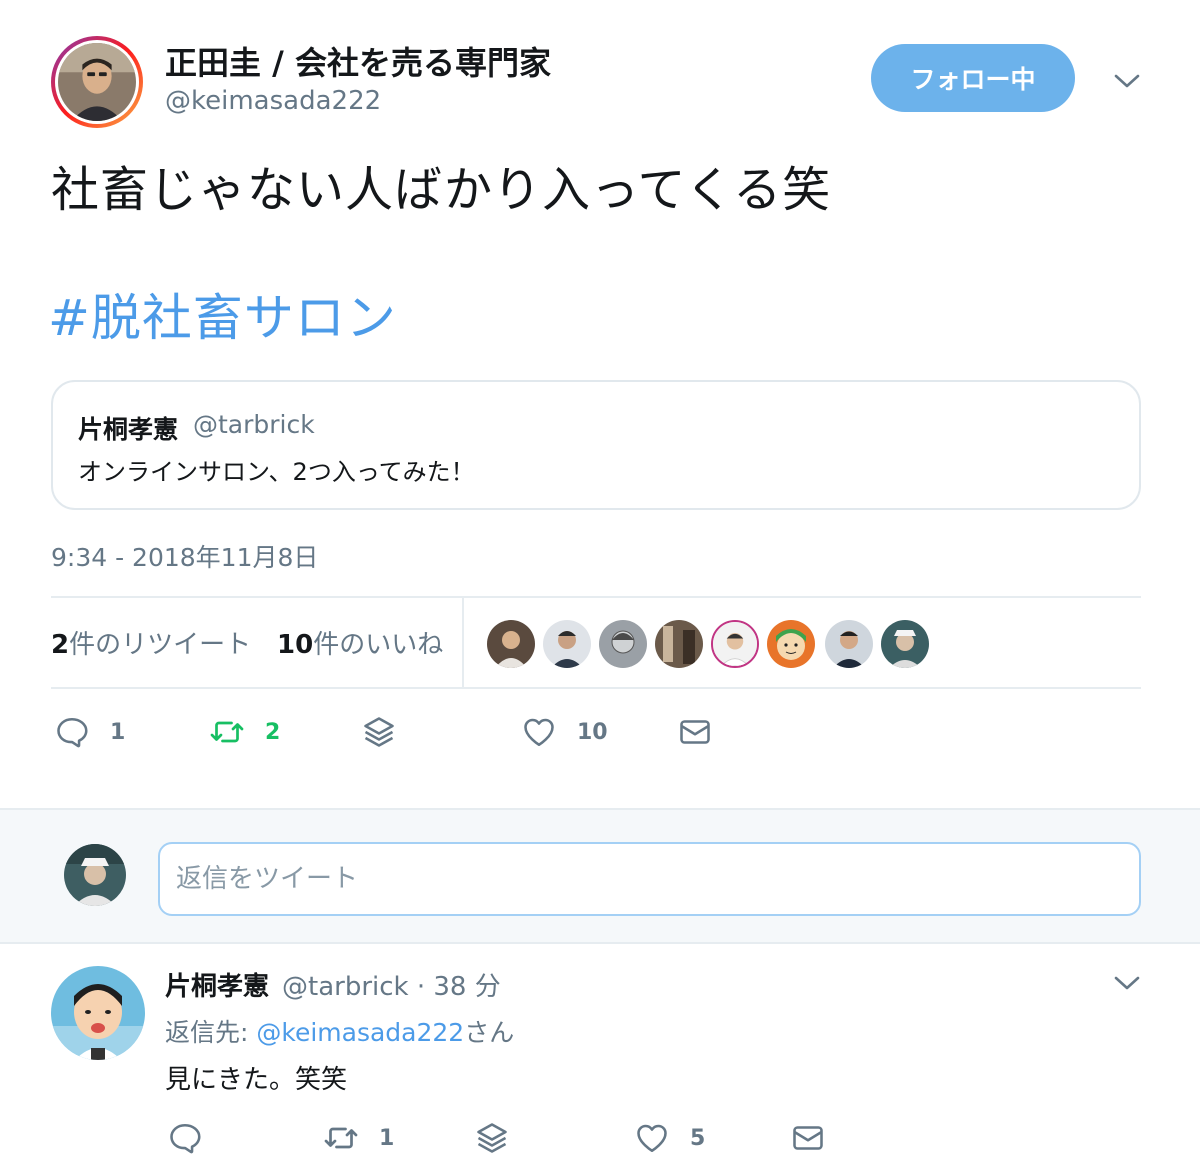 The image size is (1200, 1171). I want to click on reply-compose-bar, so click(600, 876).